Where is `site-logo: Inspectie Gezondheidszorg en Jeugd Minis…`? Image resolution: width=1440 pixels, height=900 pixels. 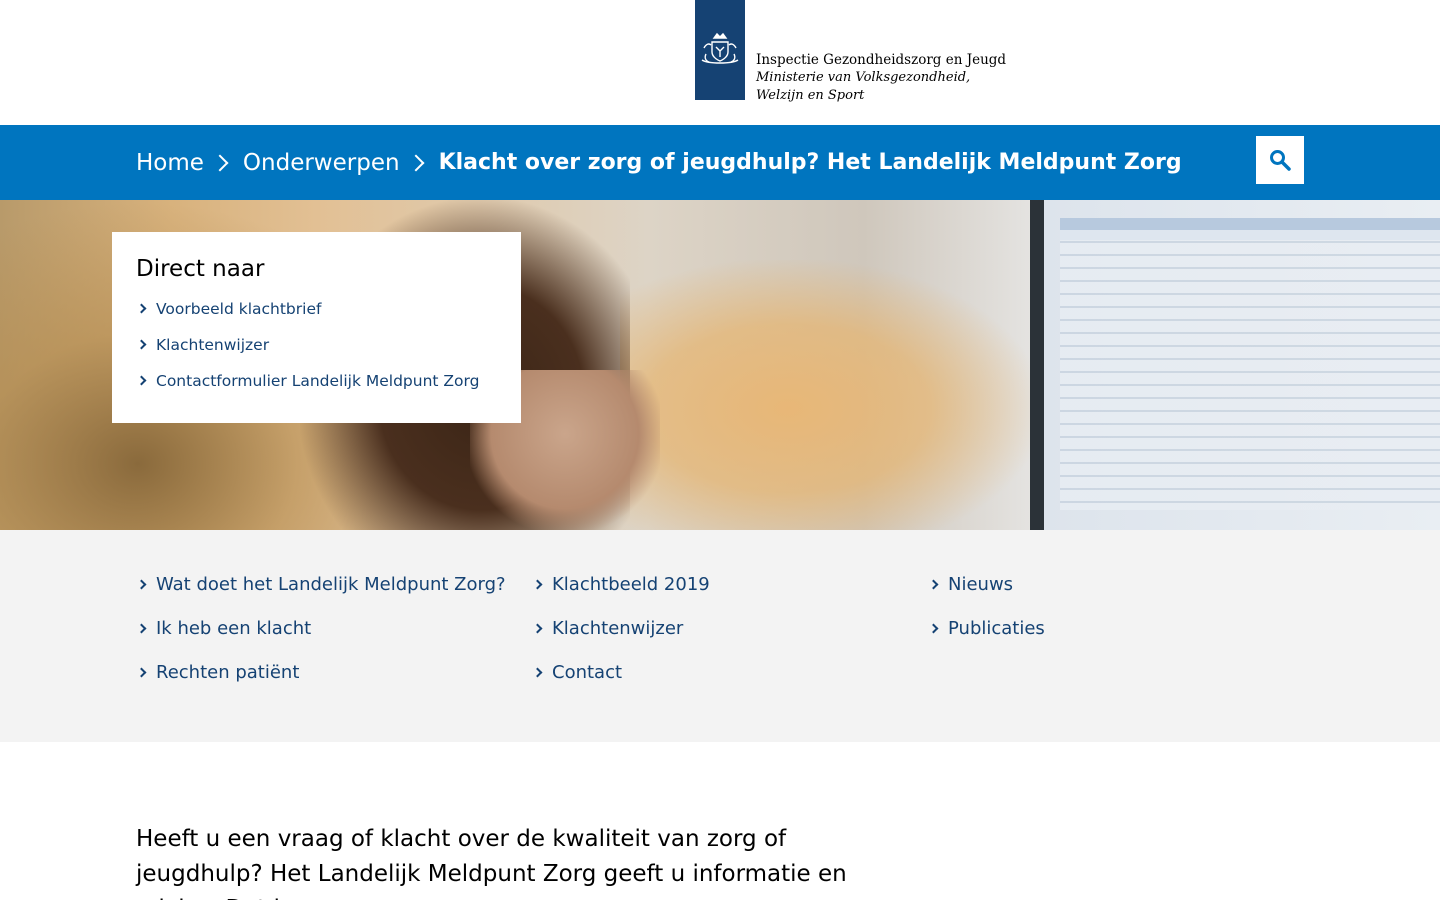
site-logo: Inspectie Gezondheidszorg en Jeugd Minis… is located at coordinates (850, 52).